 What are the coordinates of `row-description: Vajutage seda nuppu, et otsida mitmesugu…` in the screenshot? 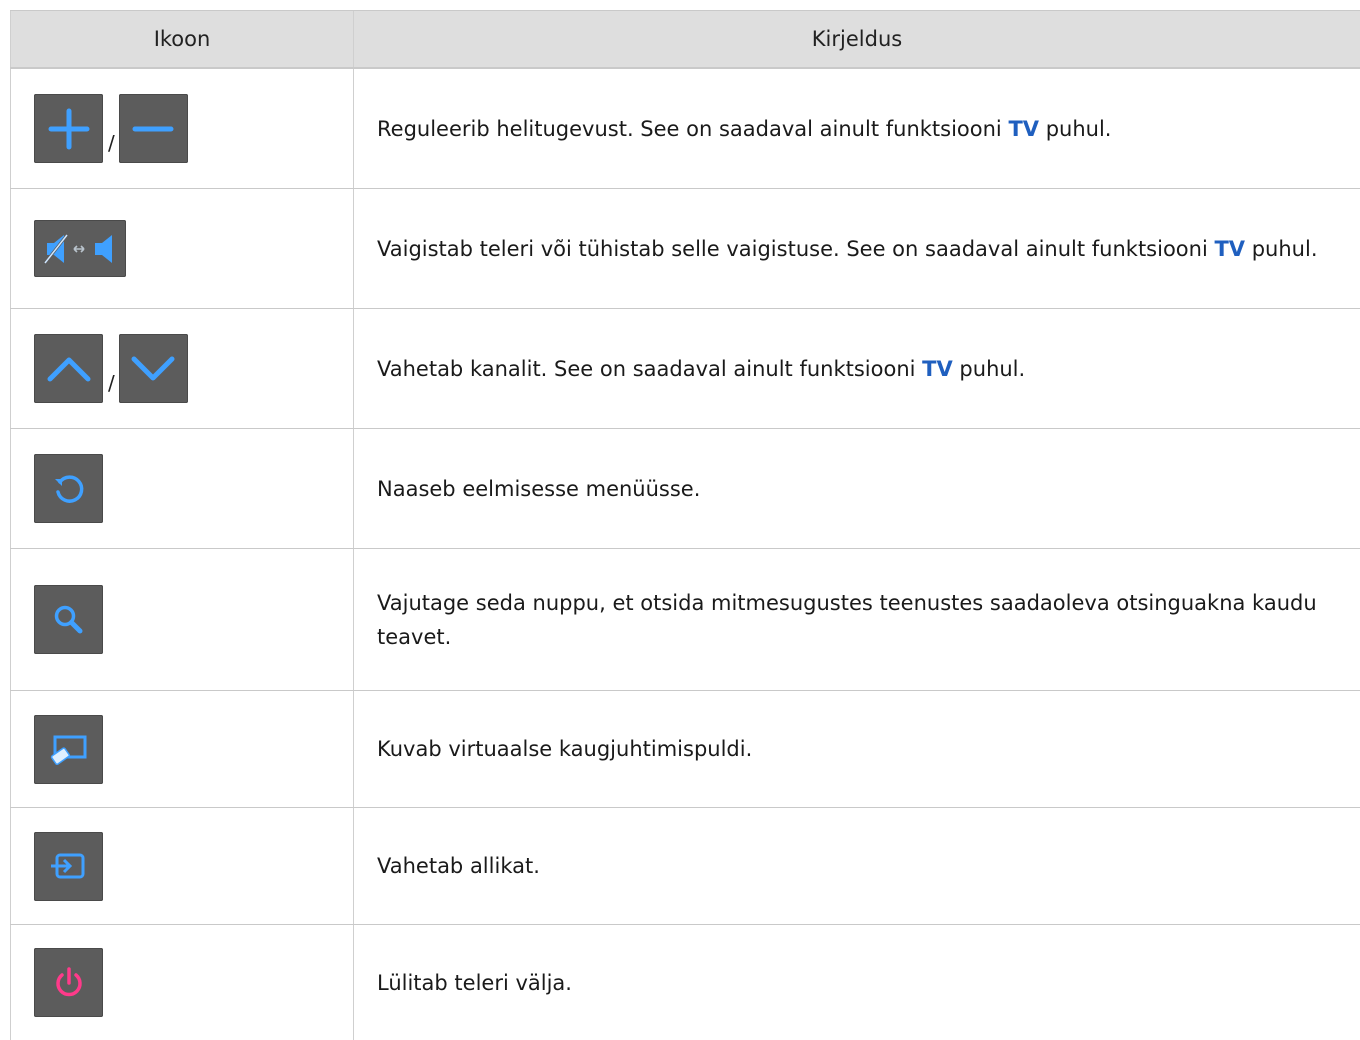 It's located at (847, 619).